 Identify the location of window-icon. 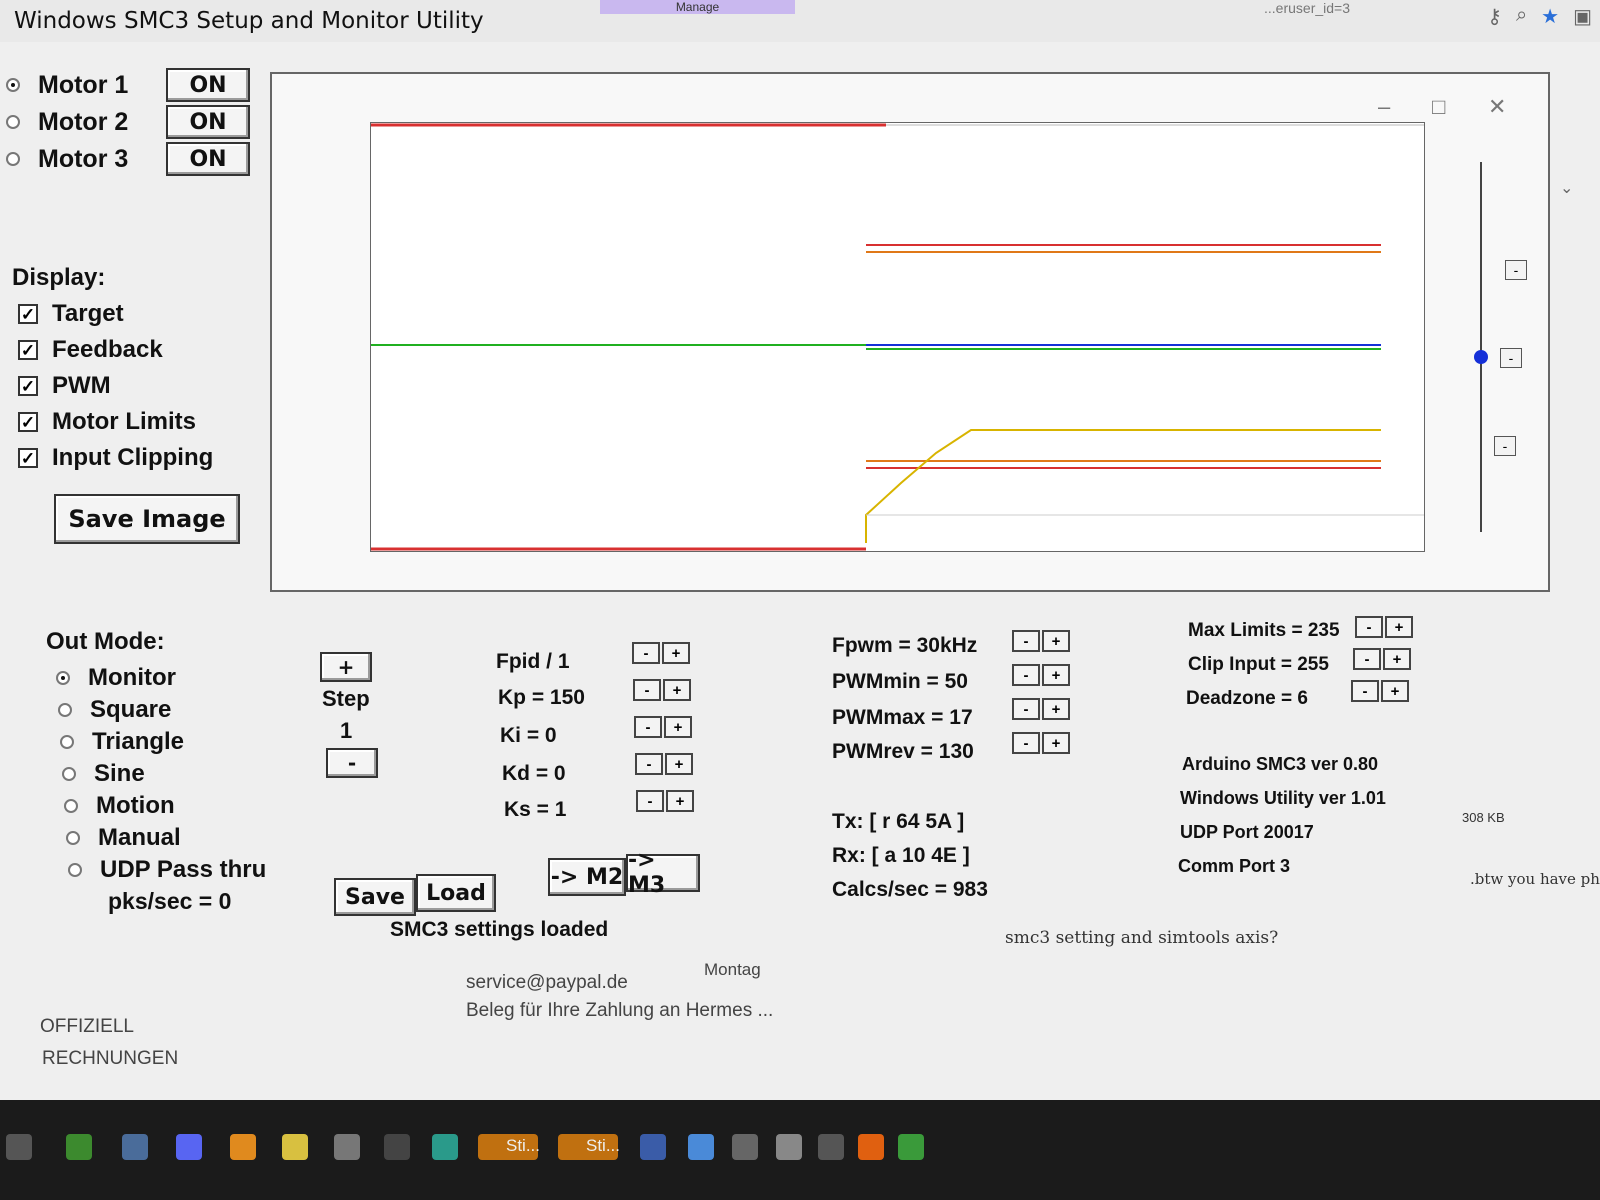
(347, 1147).